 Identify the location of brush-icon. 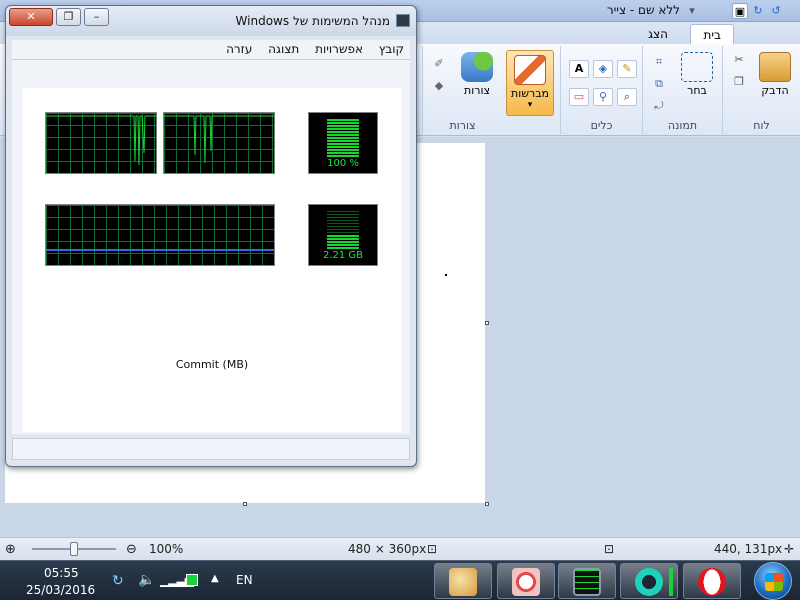
(530, 70).